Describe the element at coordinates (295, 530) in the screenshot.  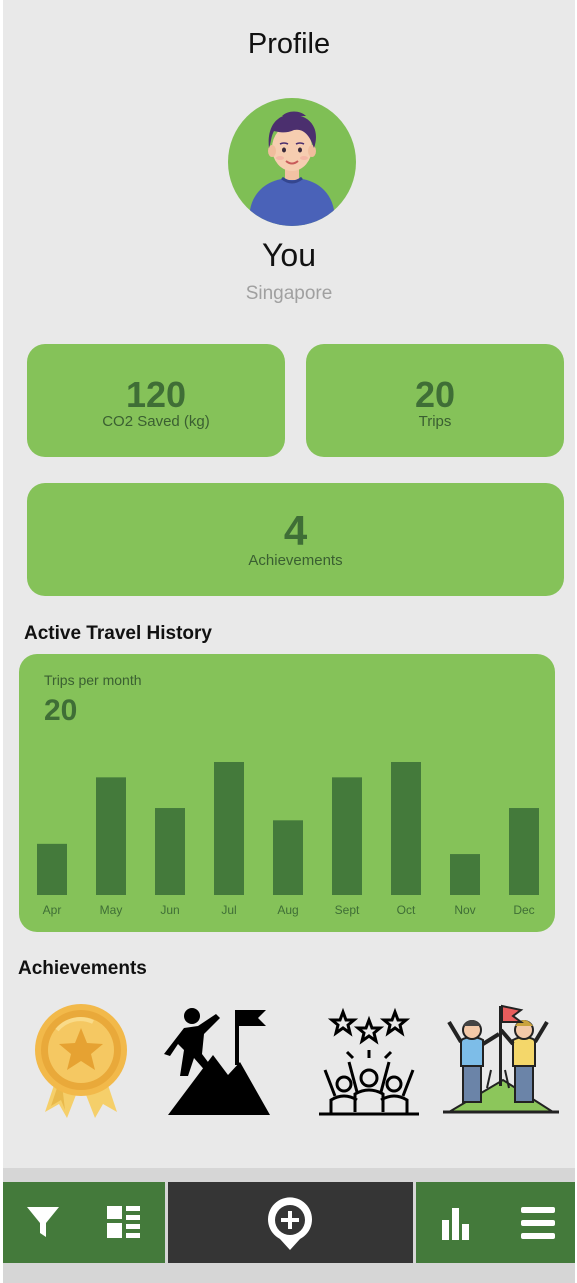
I see `achievements-value: 4` at that location.